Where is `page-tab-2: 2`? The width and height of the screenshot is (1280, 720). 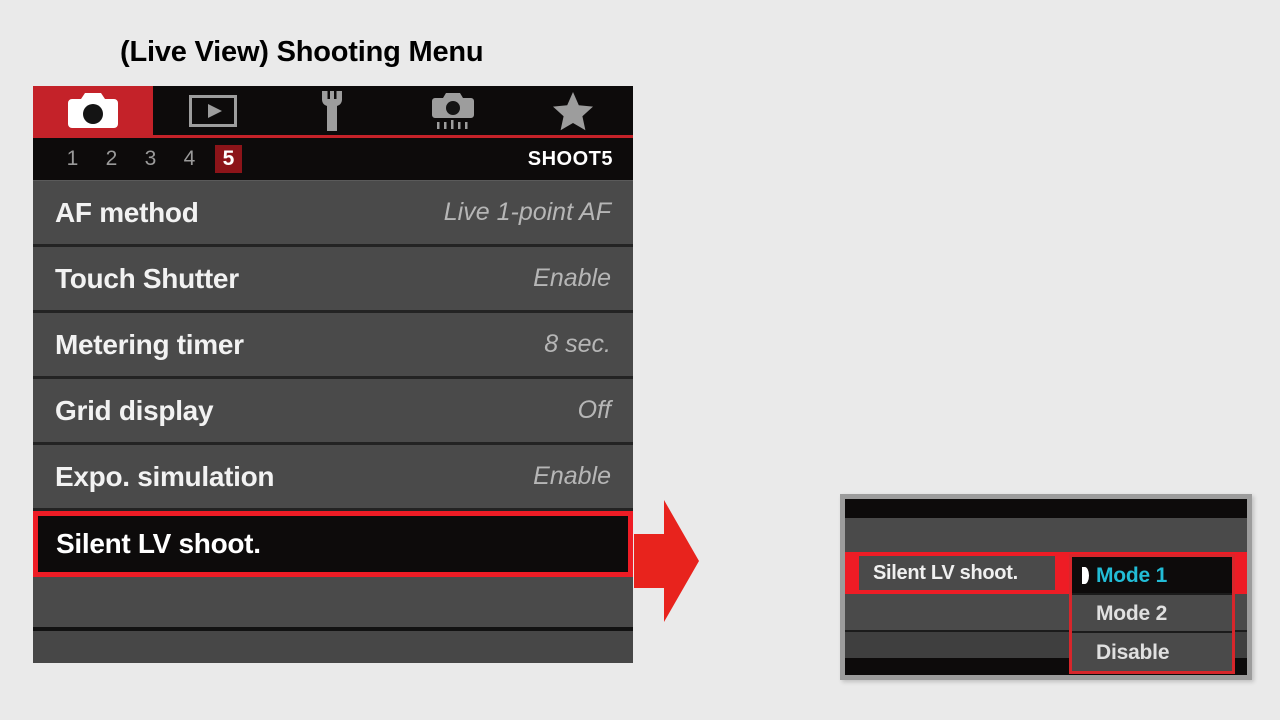
page-tab-2: 2 is located at coordinates (111, 159).